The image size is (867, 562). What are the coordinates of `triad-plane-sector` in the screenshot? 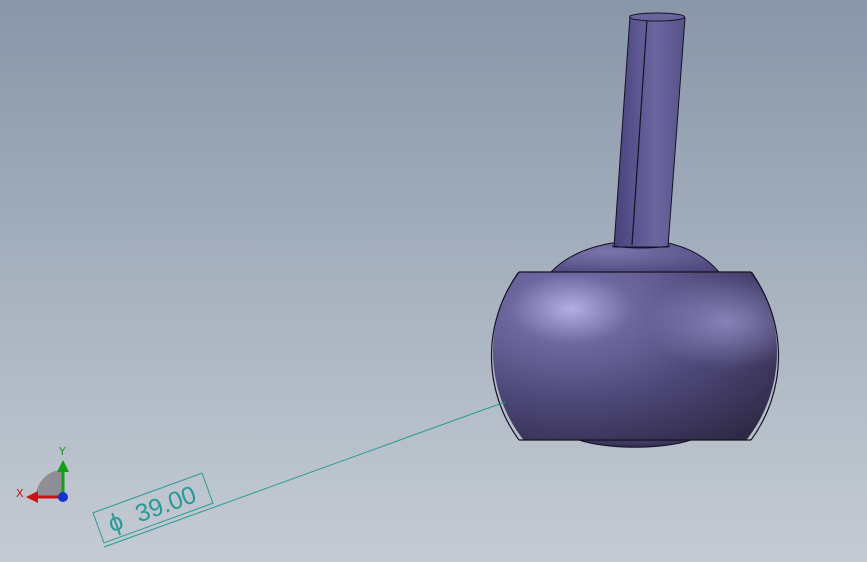 It's located at (49, 483).